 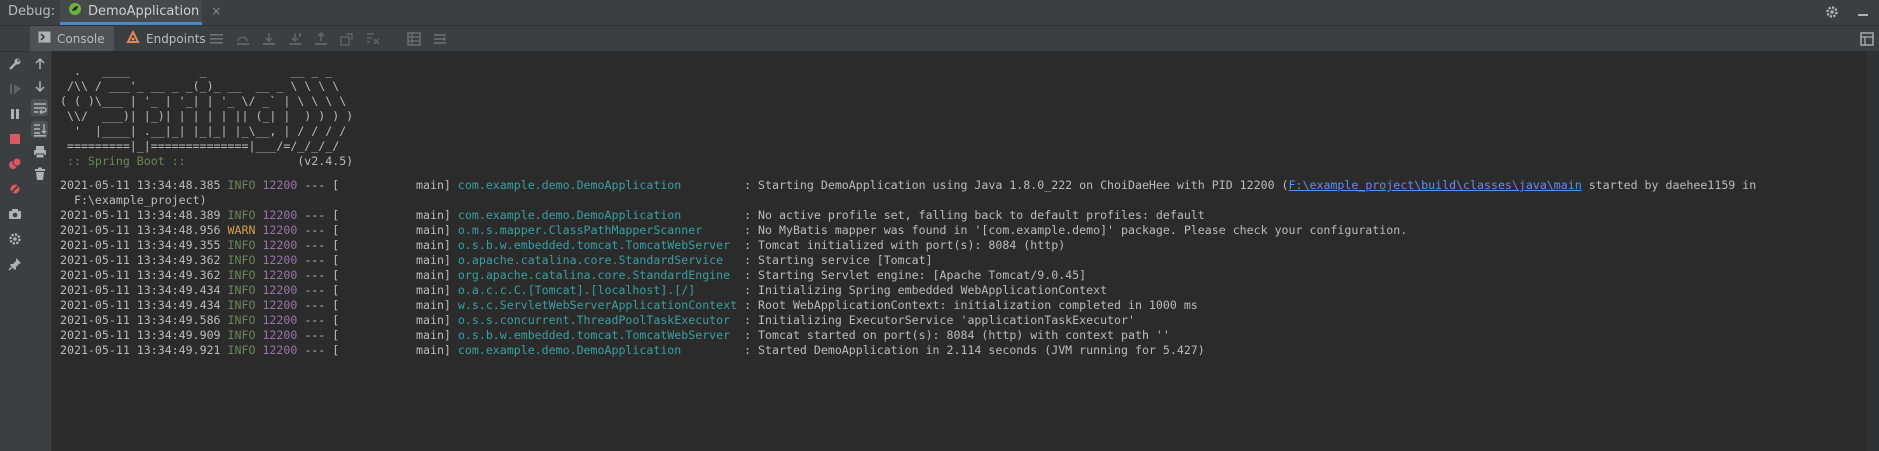 What do you see at coordinates (216, 38) in the screenshot?
I see `menu-icon` at bounding box center [216, 38].